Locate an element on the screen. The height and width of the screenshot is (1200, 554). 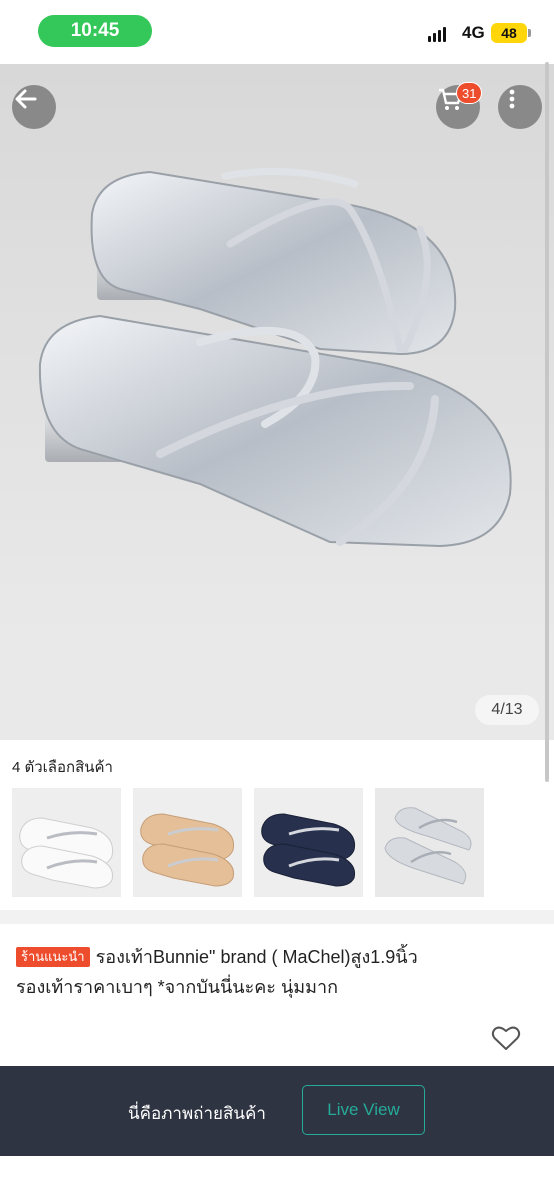
back-button is located at coordinates (34, 107).